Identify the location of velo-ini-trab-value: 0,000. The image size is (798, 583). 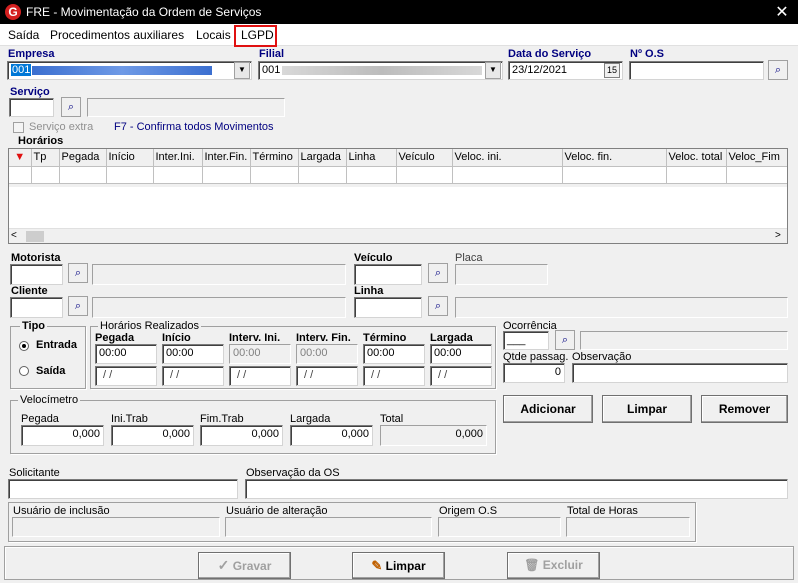
(176, 434).